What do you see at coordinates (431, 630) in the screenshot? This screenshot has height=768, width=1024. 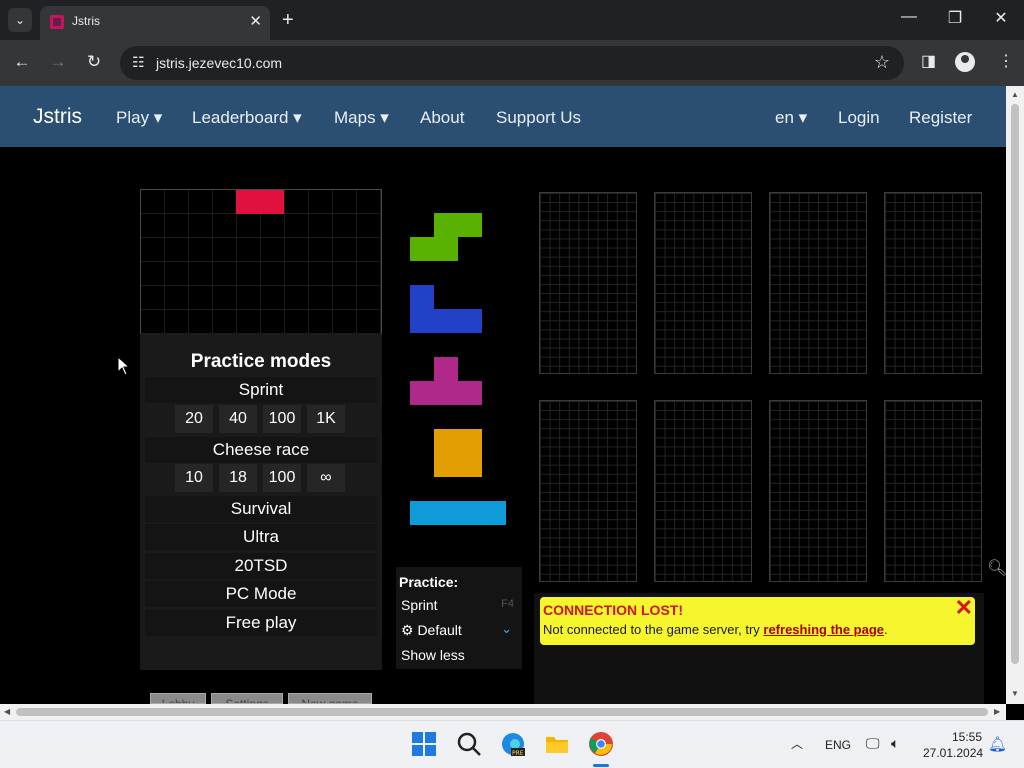 I see `practice-settings-default: ⚙ Default` at bounding box center [431, 630].